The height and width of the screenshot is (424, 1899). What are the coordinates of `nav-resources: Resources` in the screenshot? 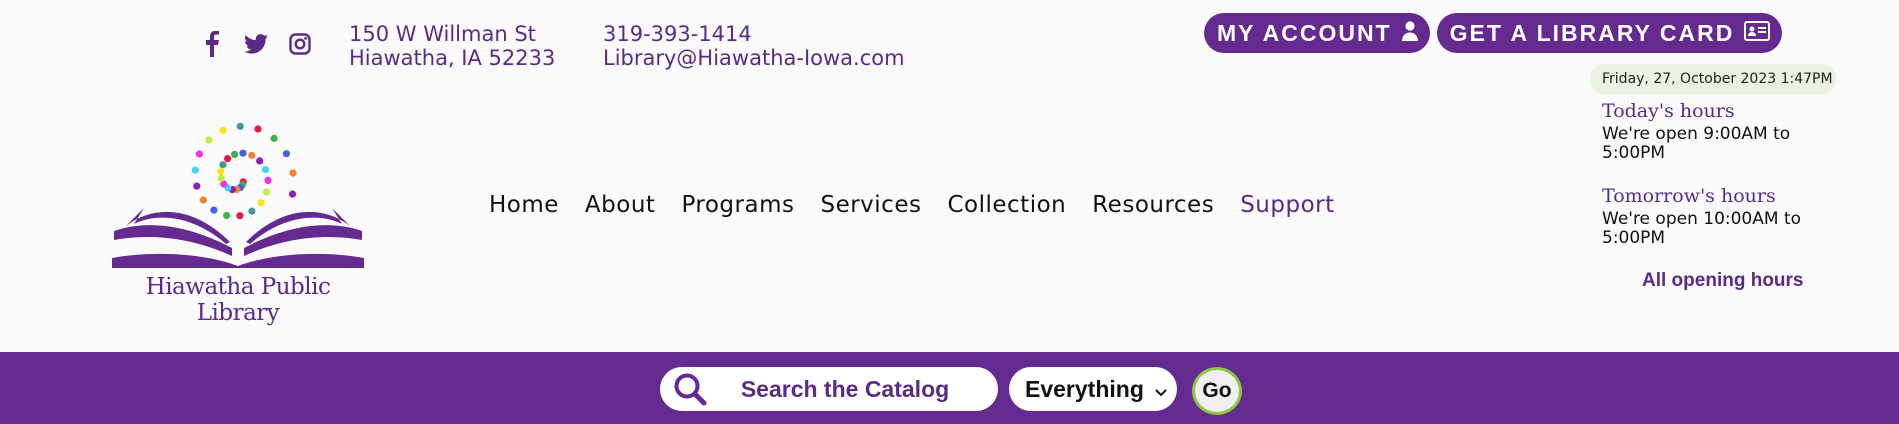 It's located at (1153, 205).